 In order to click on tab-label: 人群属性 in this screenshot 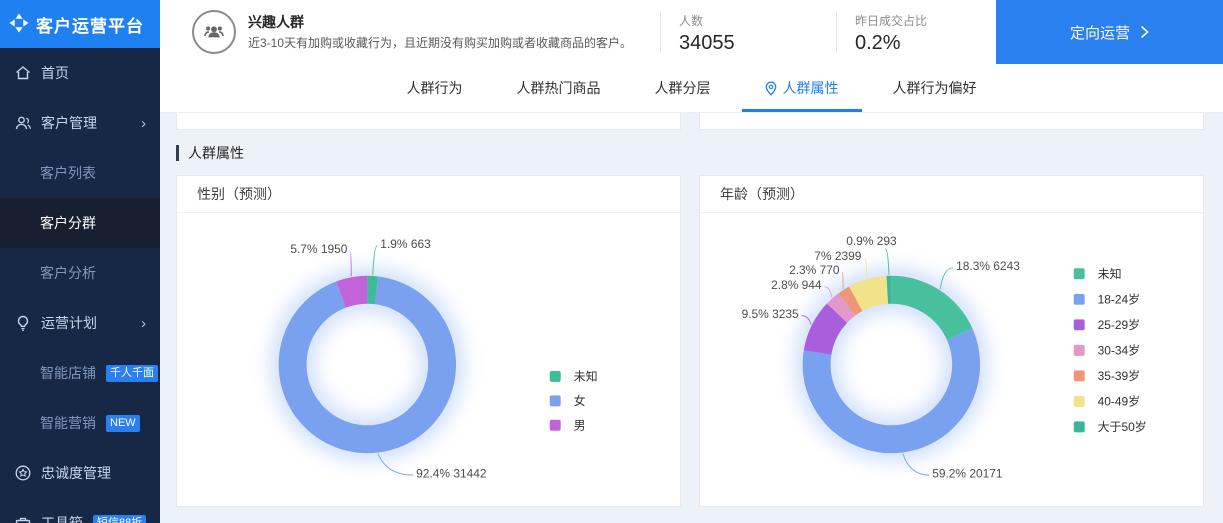, I will do `click(810, 88)`.